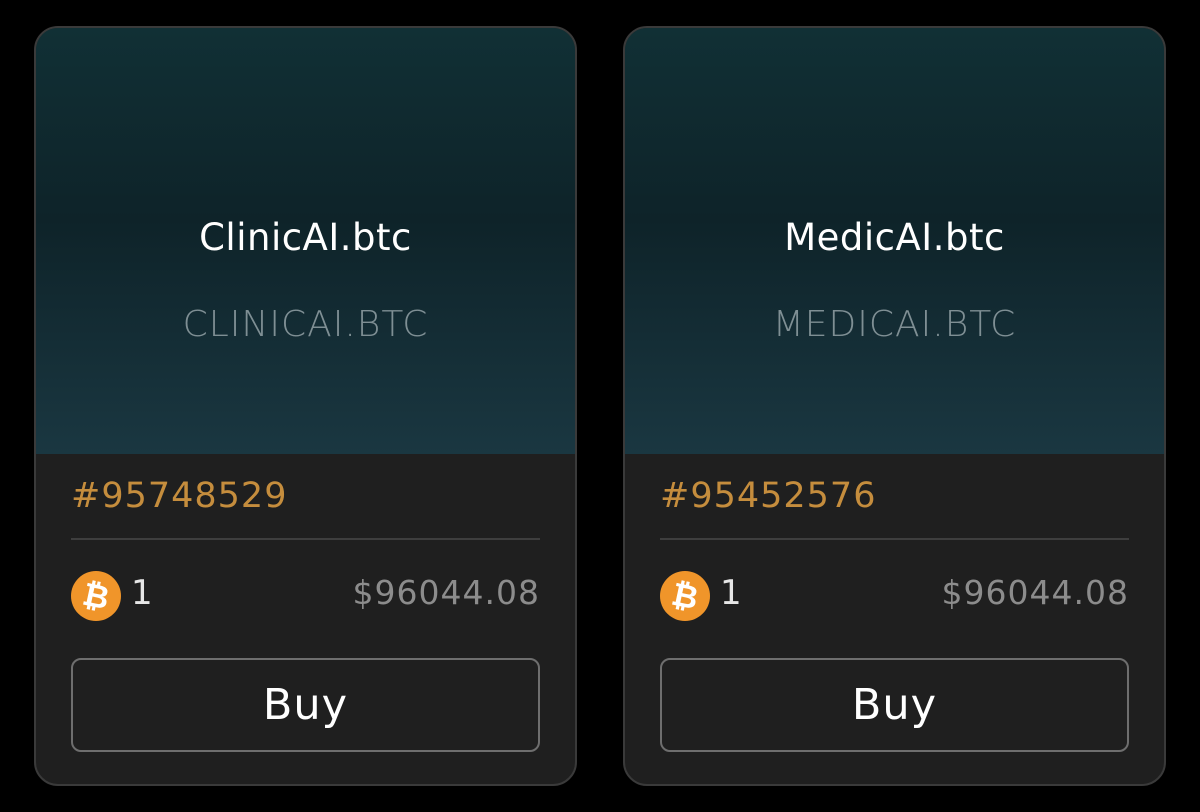 The image size is (1200, 812). What do you see at coordinates (768, 496) in the screenshot?
I see `inscription-number: #95452576` at bounding box center [768, 496].